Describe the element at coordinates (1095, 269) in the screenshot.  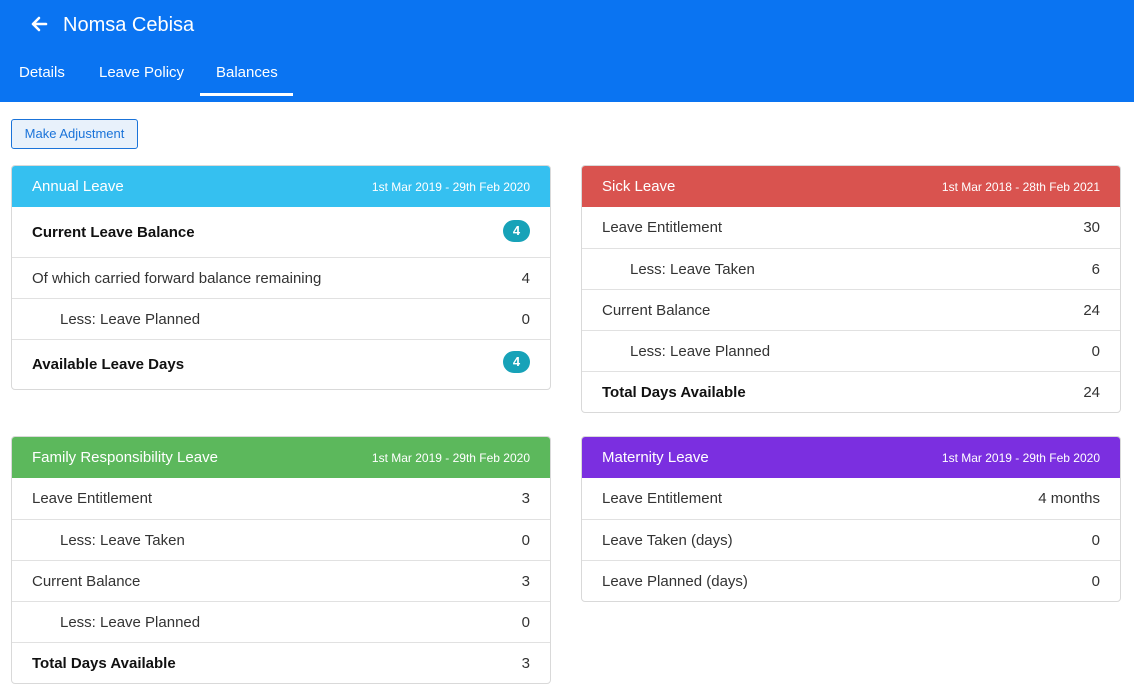
I see `row-value: 6` at that location.